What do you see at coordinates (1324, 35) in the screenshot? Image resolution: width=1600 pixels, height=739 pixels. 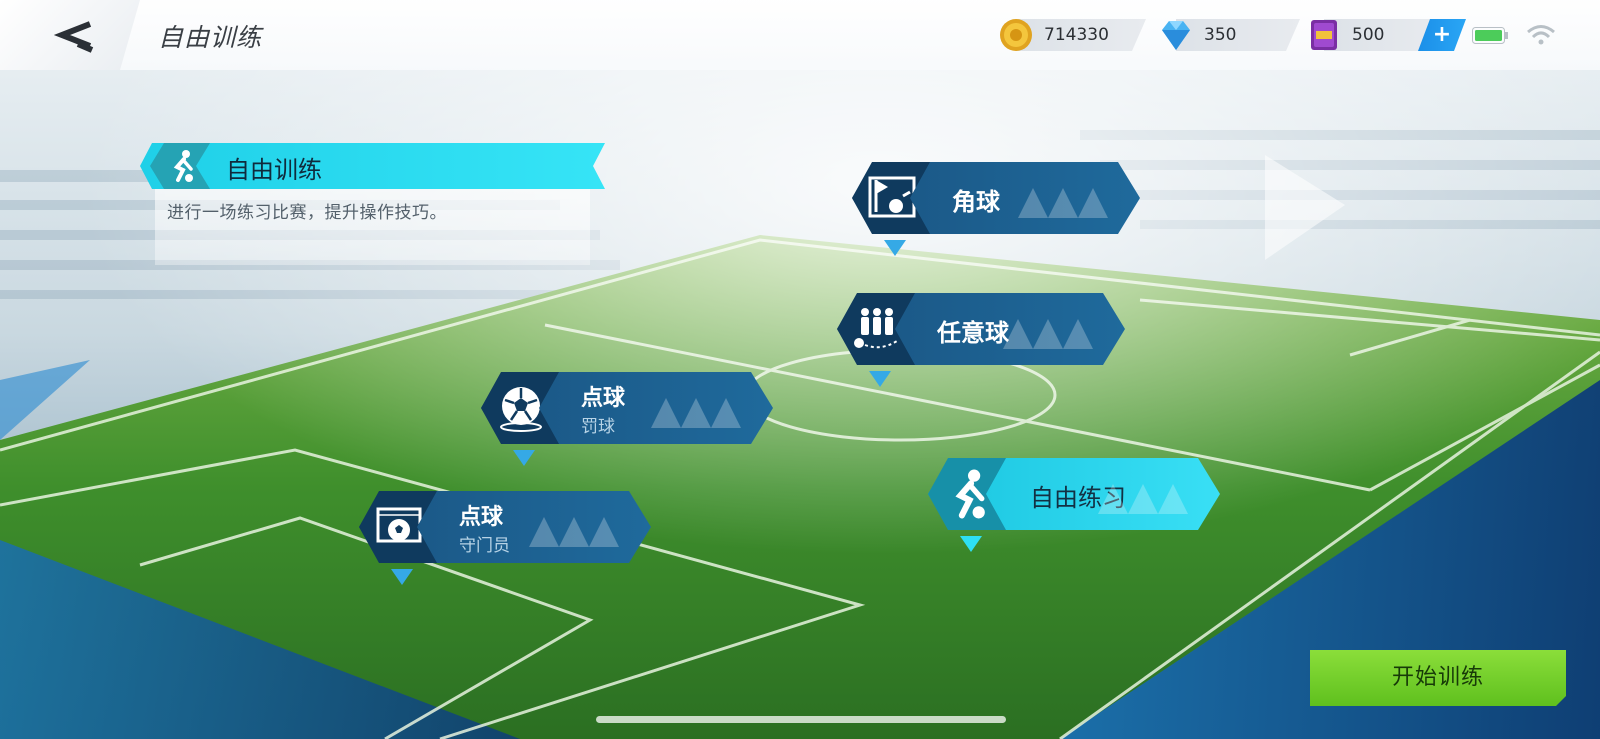 I see `cof-card-icon` at bounding box center [1324, 35].